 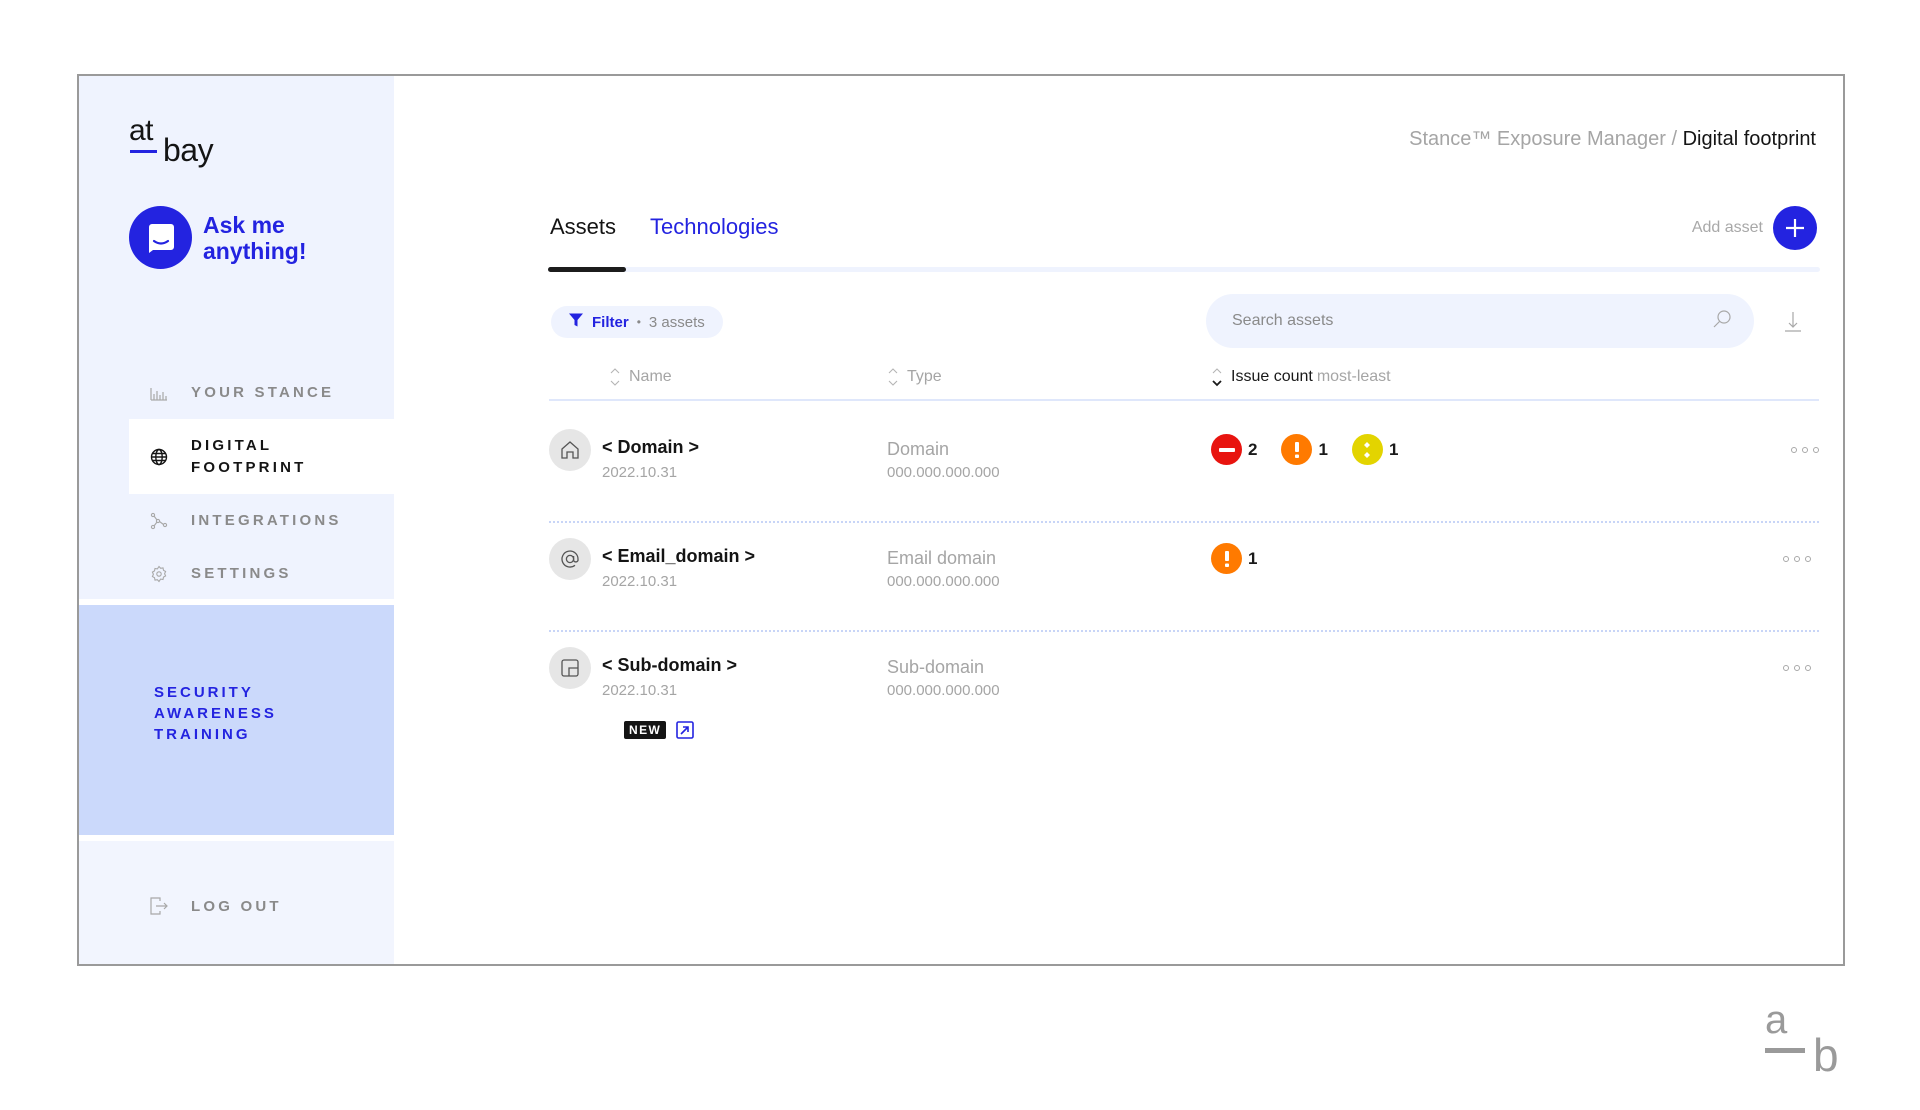 What do you see at coordinates (236, 906) in the screenshot?
I see `logout-label: LOG OUT` at bounding box center [236, 906].